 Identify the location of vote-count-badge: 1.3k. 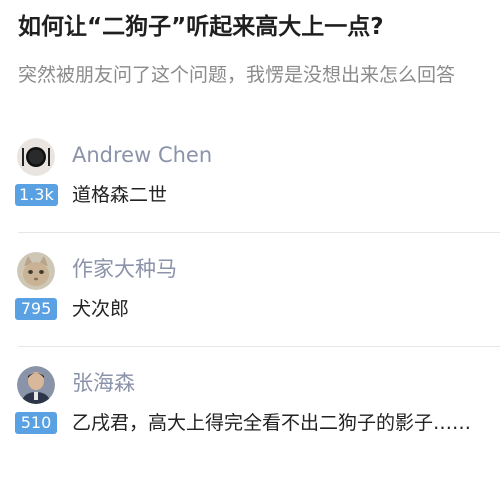
(36, 195).